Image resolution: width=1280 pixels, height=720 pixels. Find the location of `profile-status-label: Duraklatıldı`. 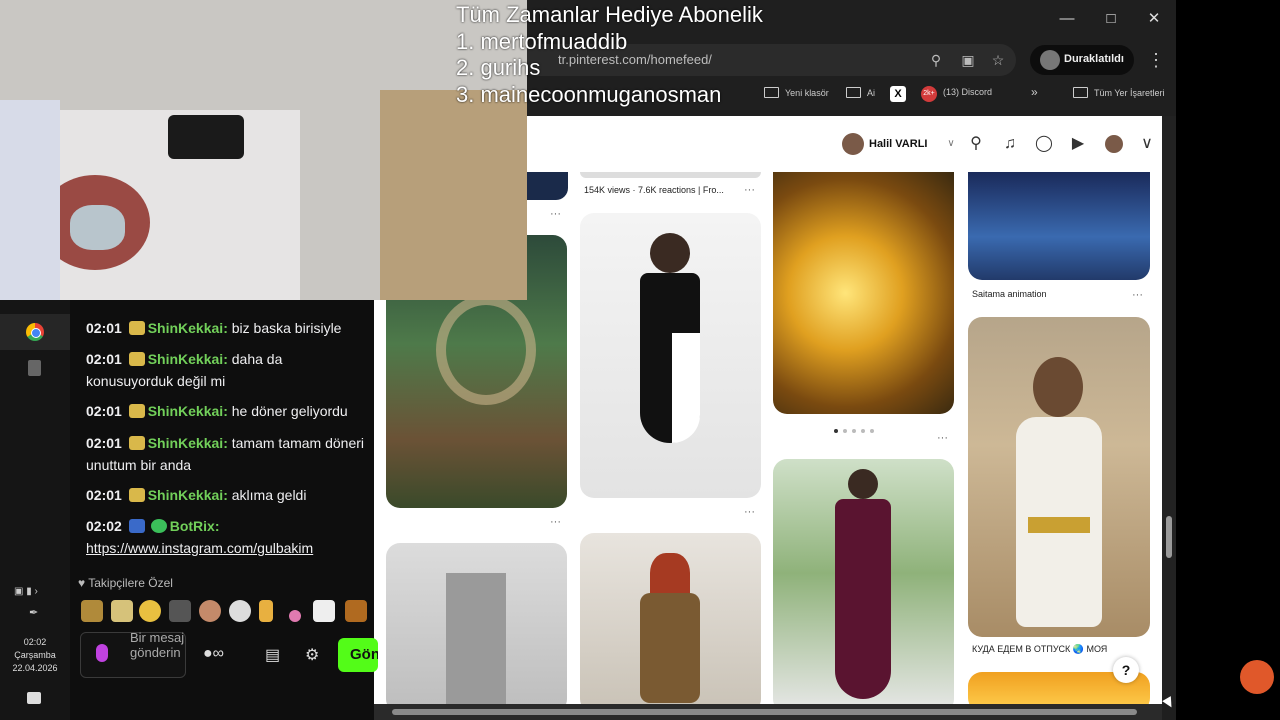

profile-status-label: Duraklatıldı is located at coordinates (1094, 59).